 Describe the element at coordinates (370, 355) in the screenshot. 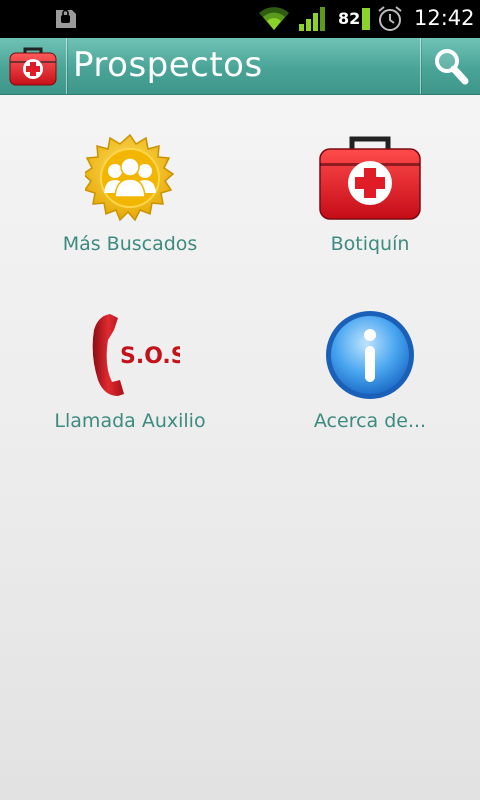

I see `info-icon` at that location.